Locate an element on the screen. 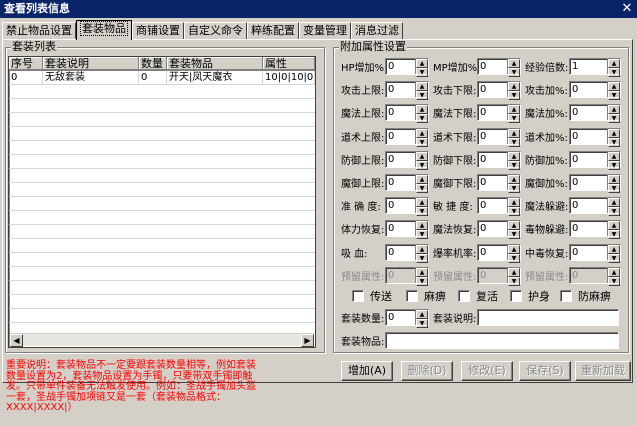 This screenshot has width=637, height=426. tab-variable-manage: 变量管理 is located at coordinates (325, 31).